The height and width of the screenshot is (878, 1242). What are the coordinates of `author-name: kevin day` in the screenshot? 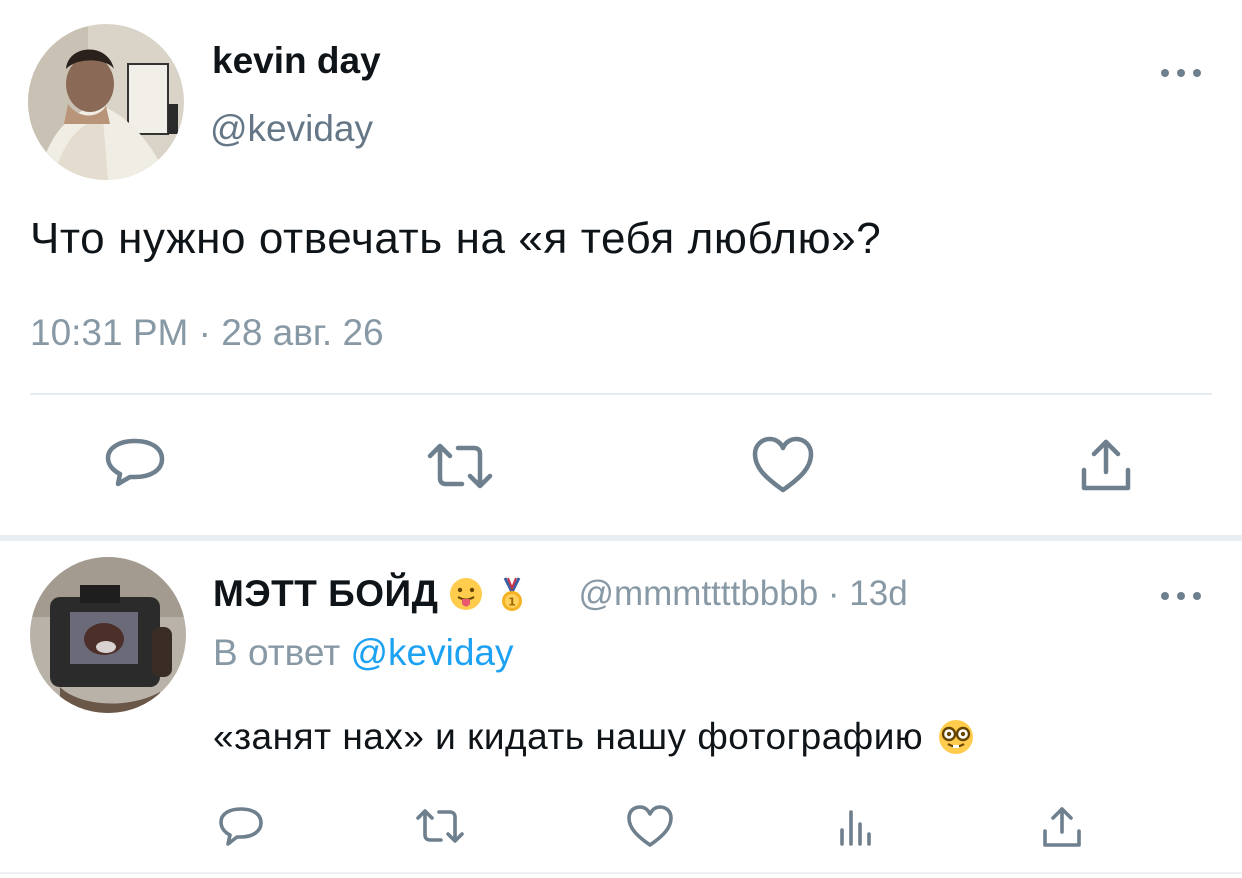 It's located at (296, 61).